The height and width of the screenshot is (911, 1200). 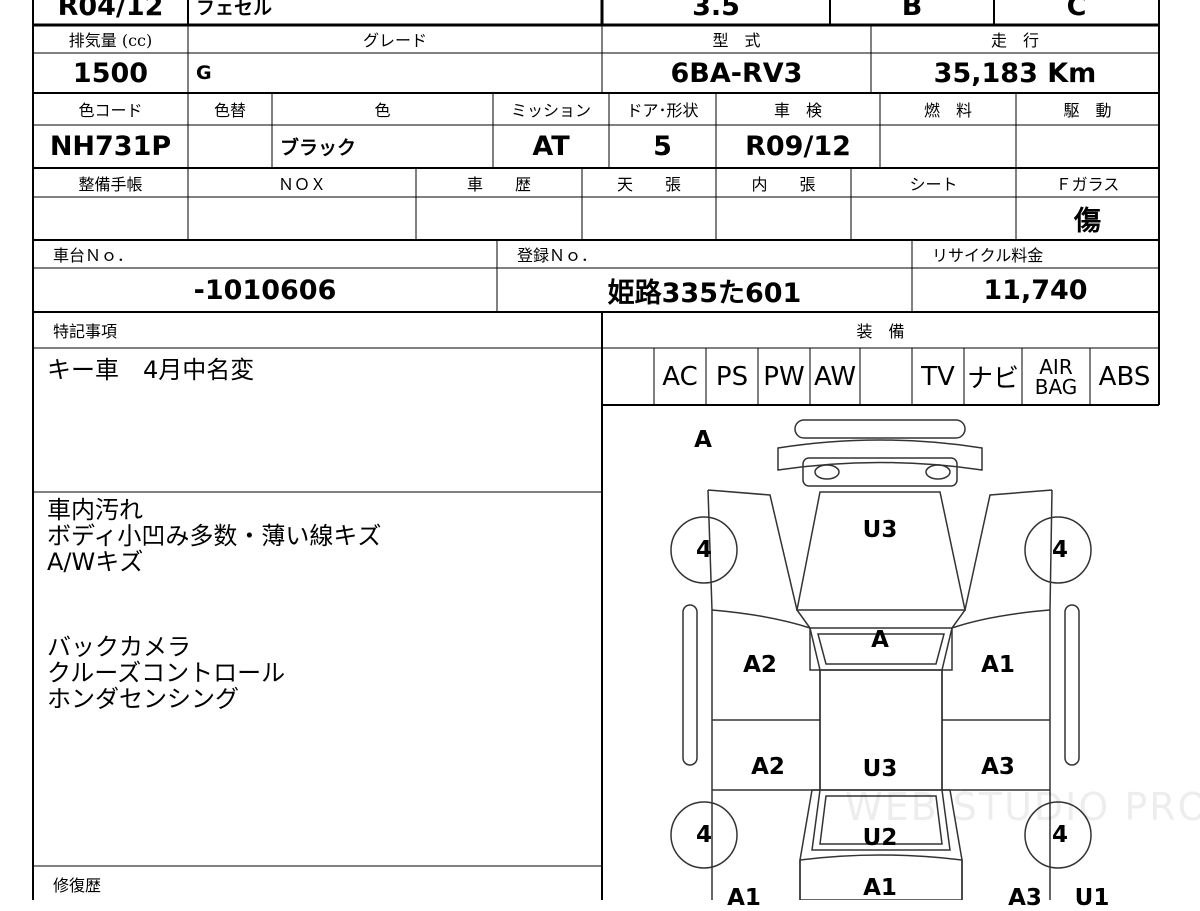 I want to click on equipment-airbag: AIR BAG, so click(x=1056, y=376).